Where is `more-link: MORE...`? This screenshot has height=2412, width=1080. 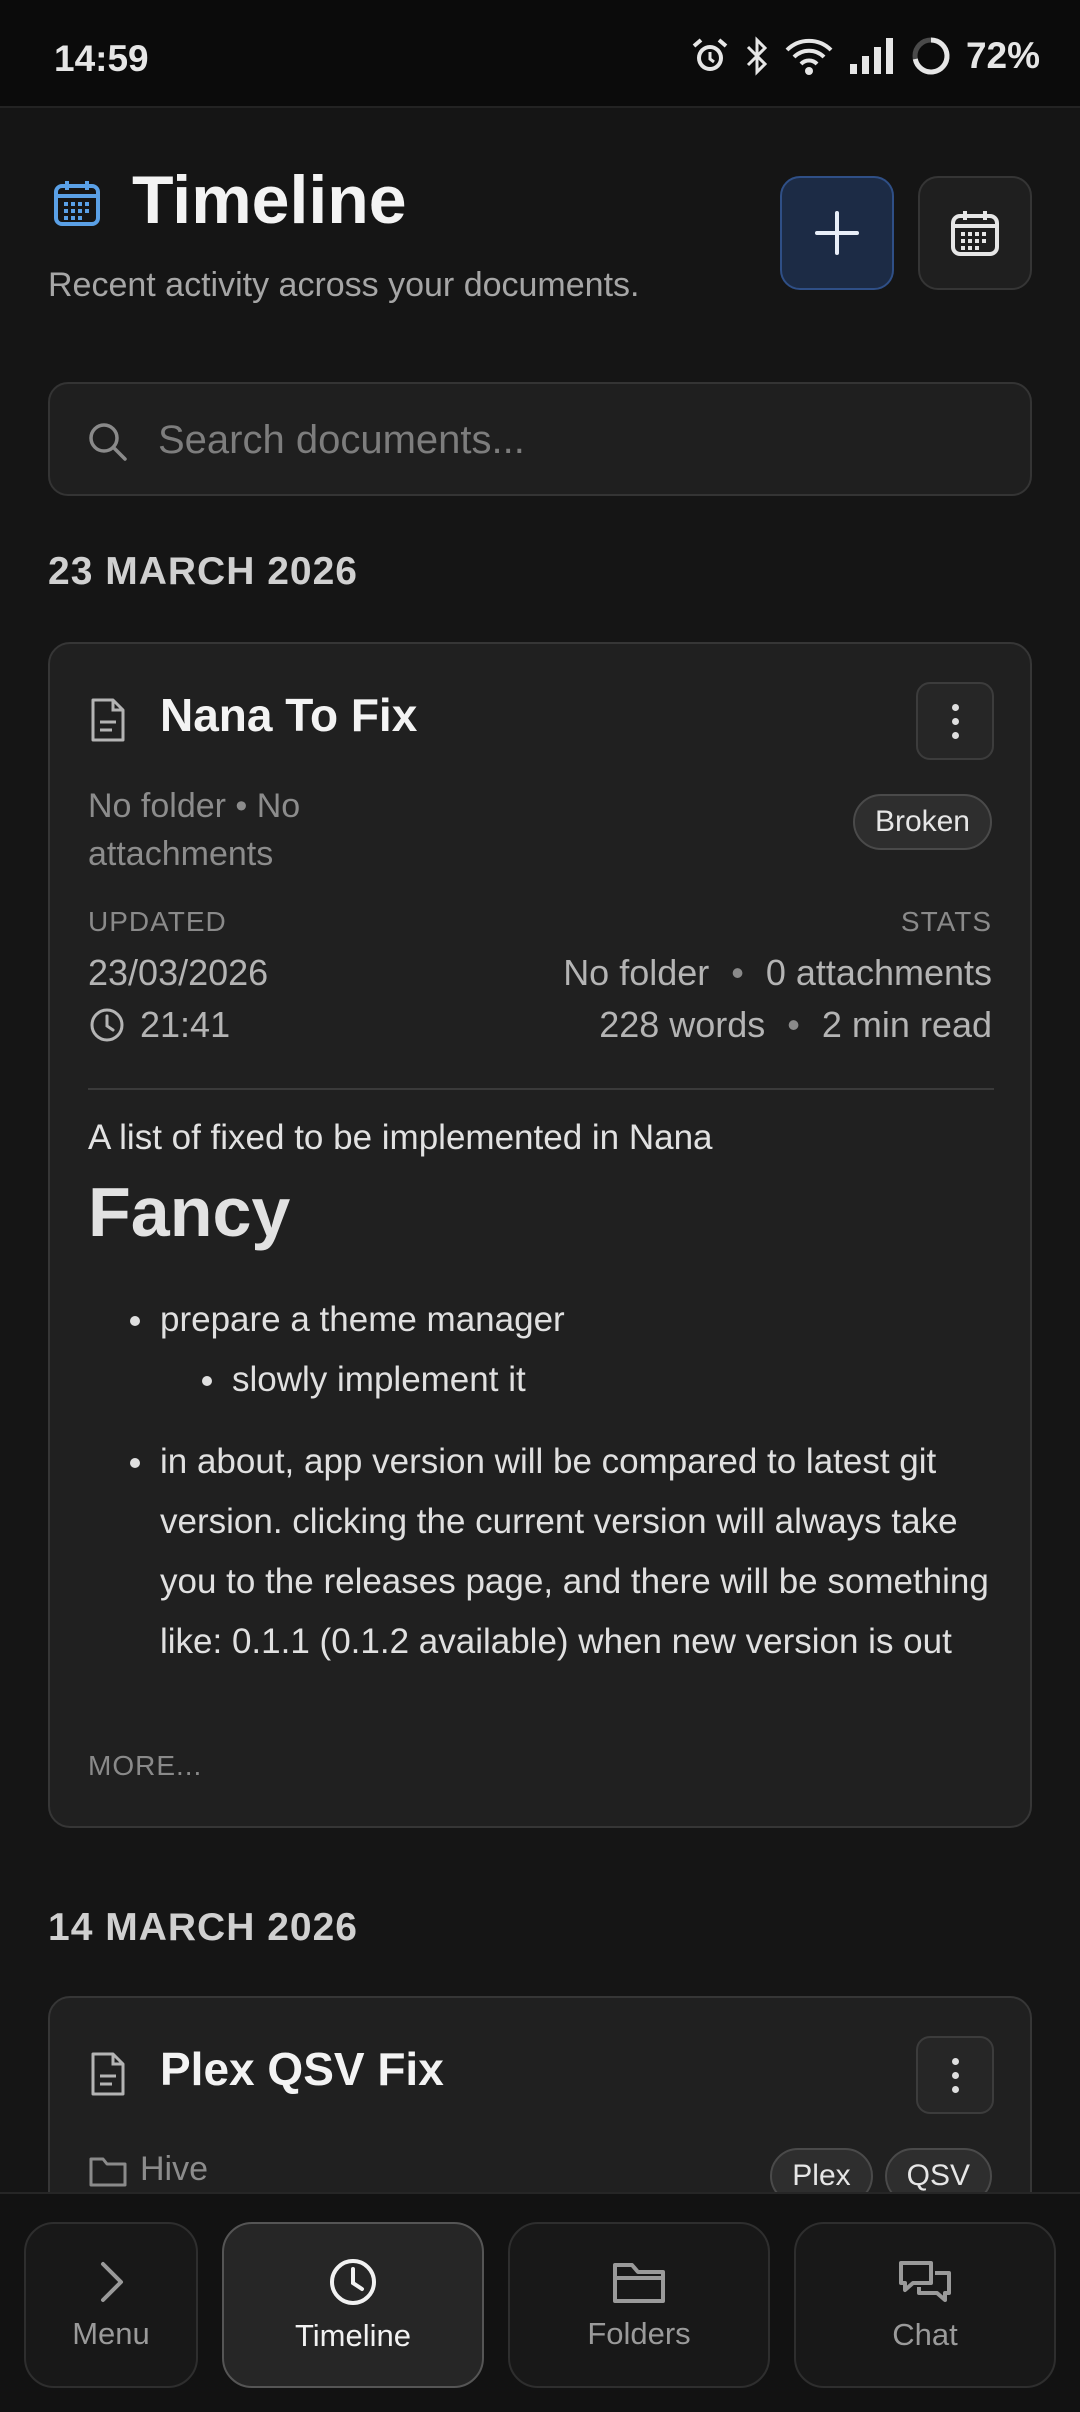
more-link: MORE... is located at coordinates (145, 1766).